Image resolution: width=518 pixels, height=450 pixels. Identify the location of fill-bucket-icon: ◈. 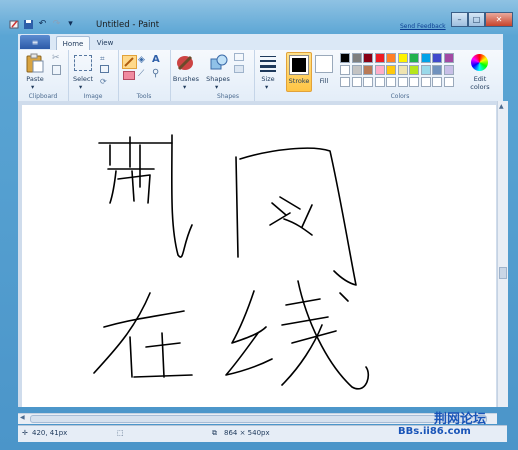
(141, 60).